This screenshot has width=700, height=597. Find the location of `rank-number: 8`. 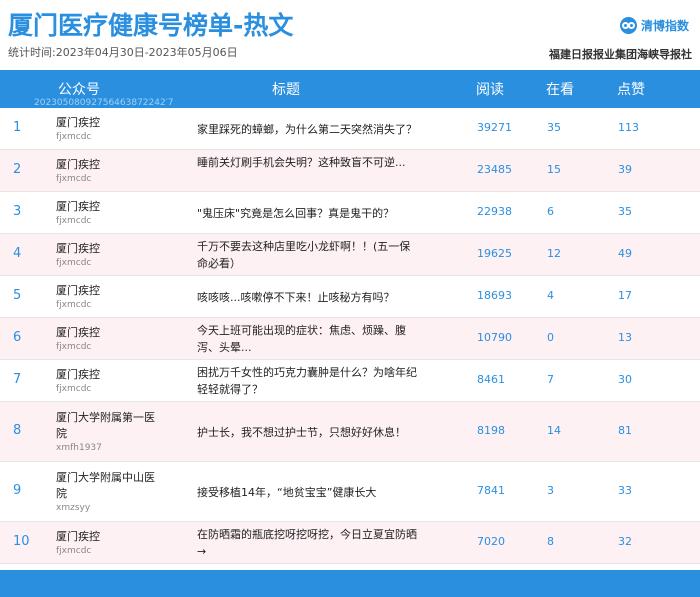

rank-number: 8 is located at coordinates (17, 430).